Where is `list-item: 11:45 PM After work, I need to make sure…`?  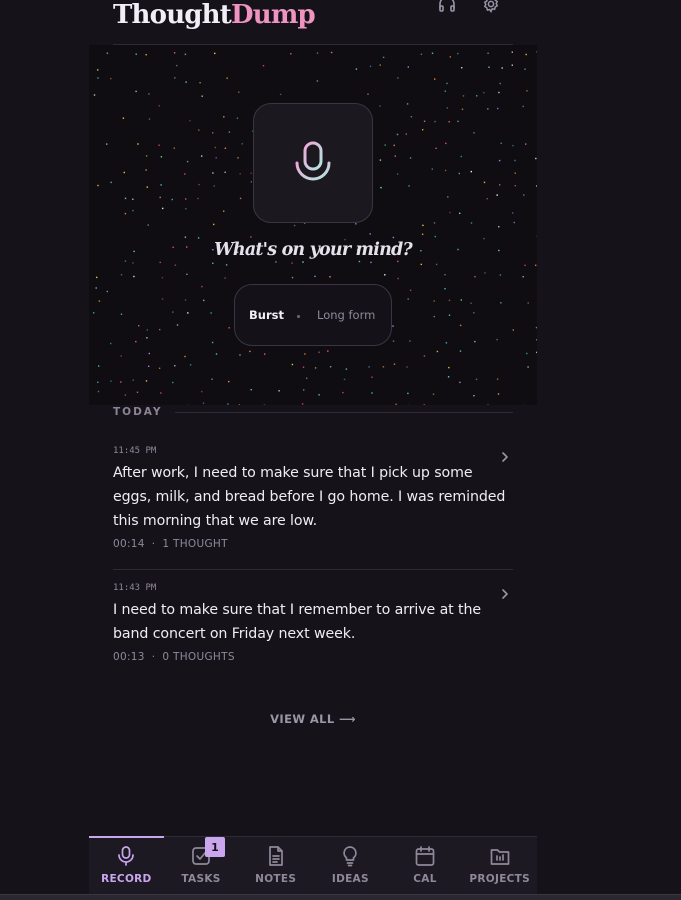
list-item: 11:45 PM After work, I need to make sure… is located at coordinates (313, 498).